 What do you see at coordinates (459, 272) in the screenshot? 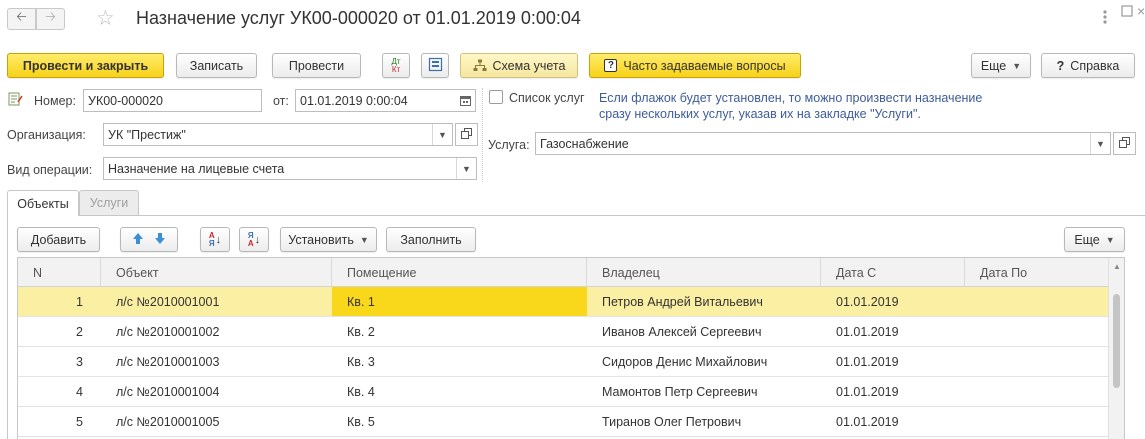
I see `column-header-room: Помещение` at bounding box center [459, 272].